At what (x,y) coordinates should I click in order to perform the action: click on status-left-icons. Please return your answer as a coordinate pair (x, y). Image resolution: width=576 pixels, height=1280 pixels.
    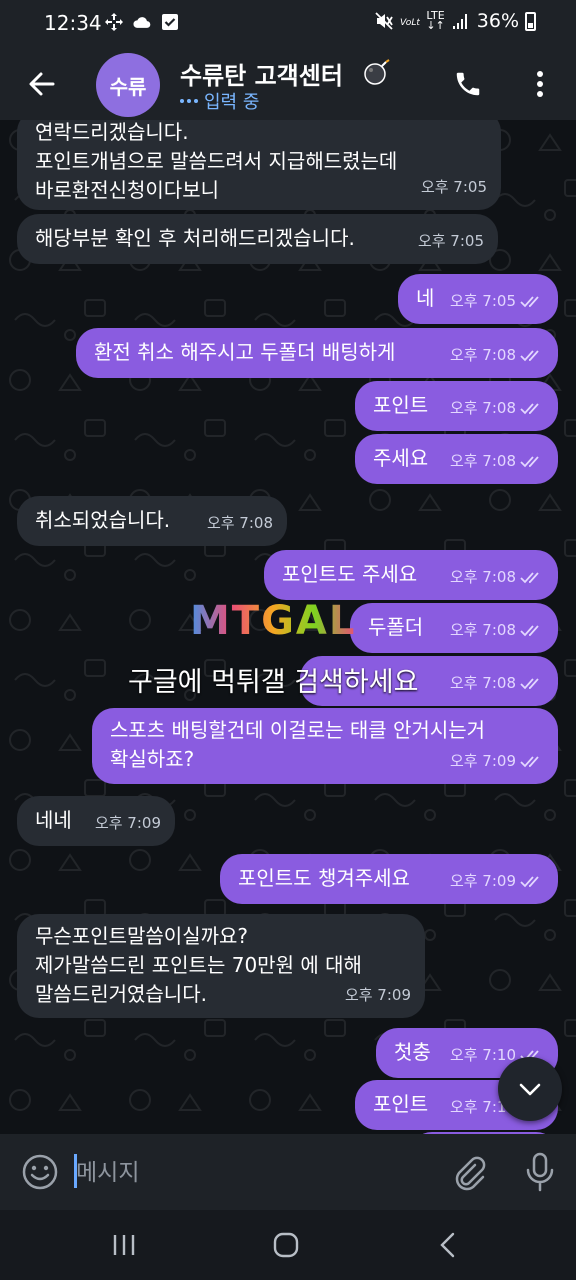
    Looking at the image, I should click on (142, 22).